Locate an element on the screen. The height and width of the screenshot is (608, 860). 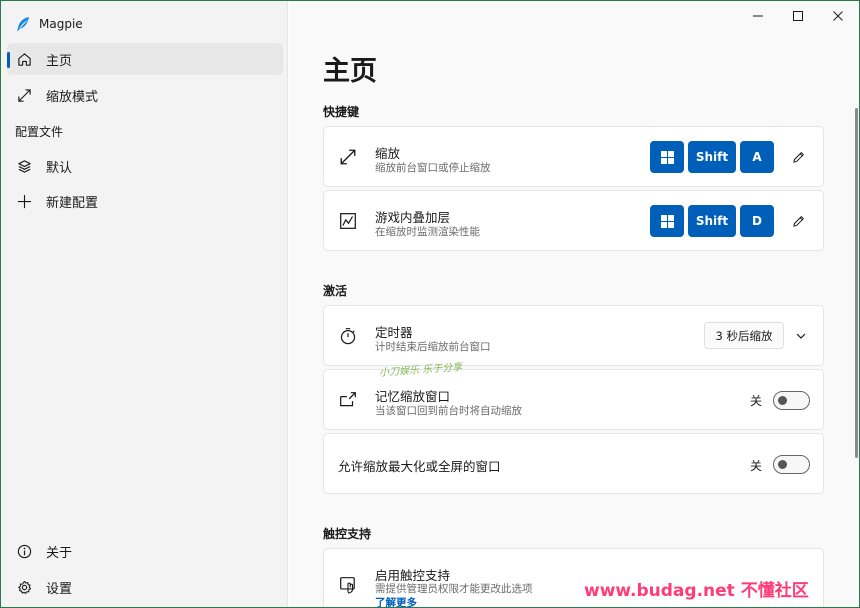
sidebar-item-label: 新建配置 is located at coordinates (72, 203).